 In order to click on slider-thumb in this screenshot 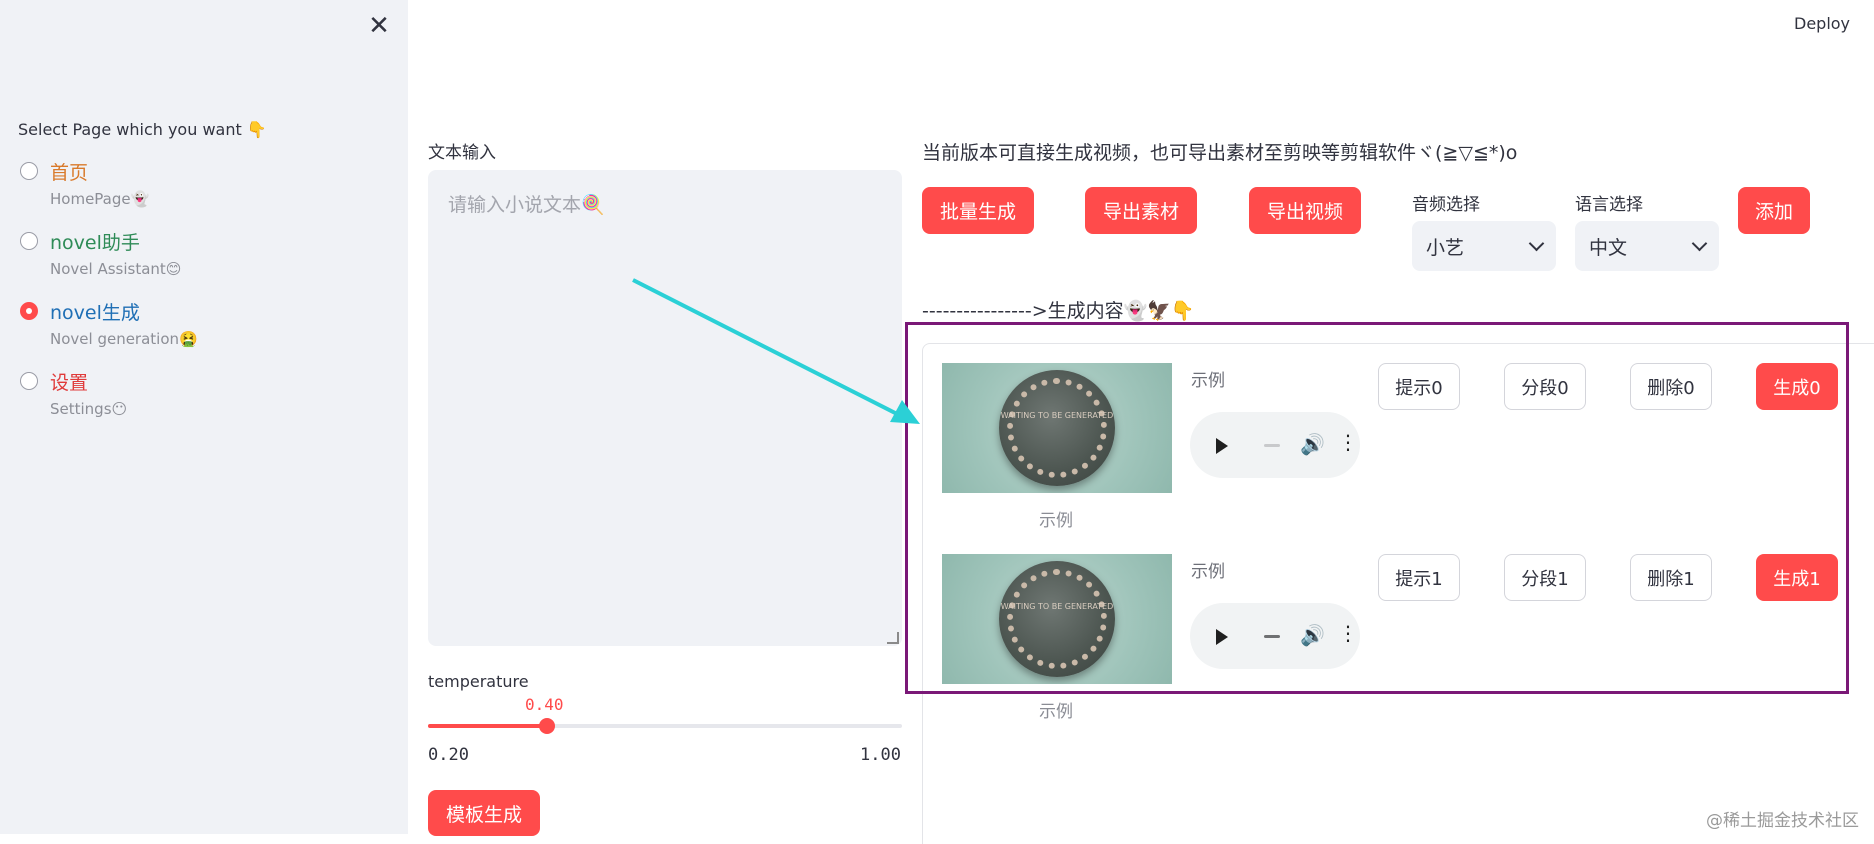, I will do `click(546, 726)`.